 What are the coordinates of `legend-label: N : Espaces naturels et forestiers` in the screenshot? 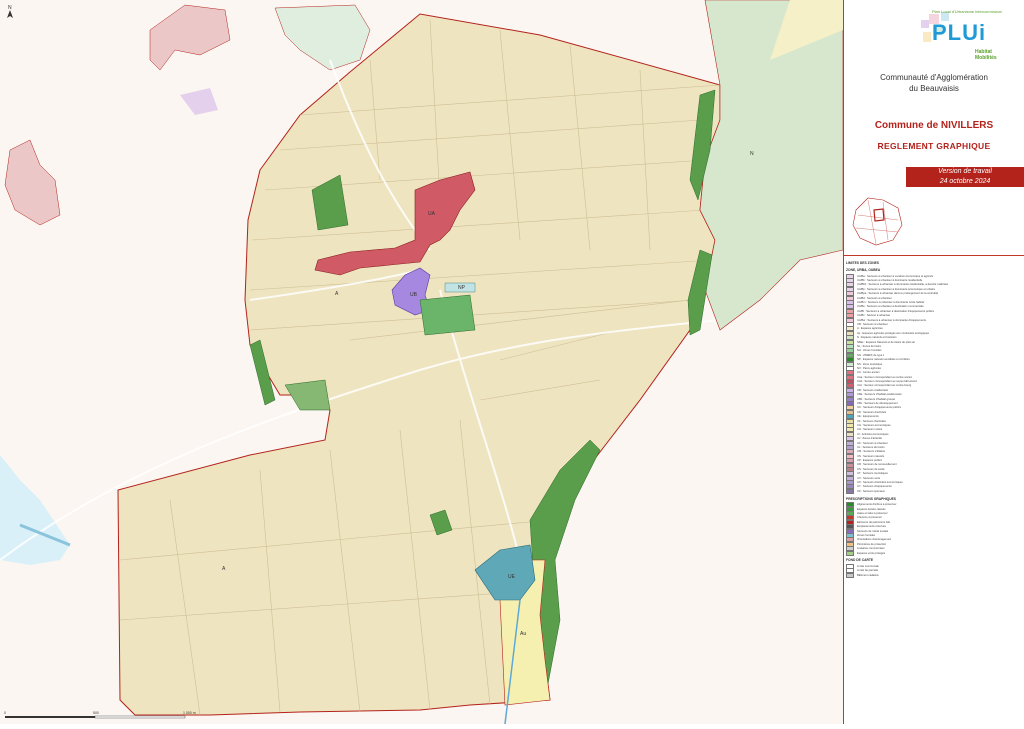 It's located at (877, 338).